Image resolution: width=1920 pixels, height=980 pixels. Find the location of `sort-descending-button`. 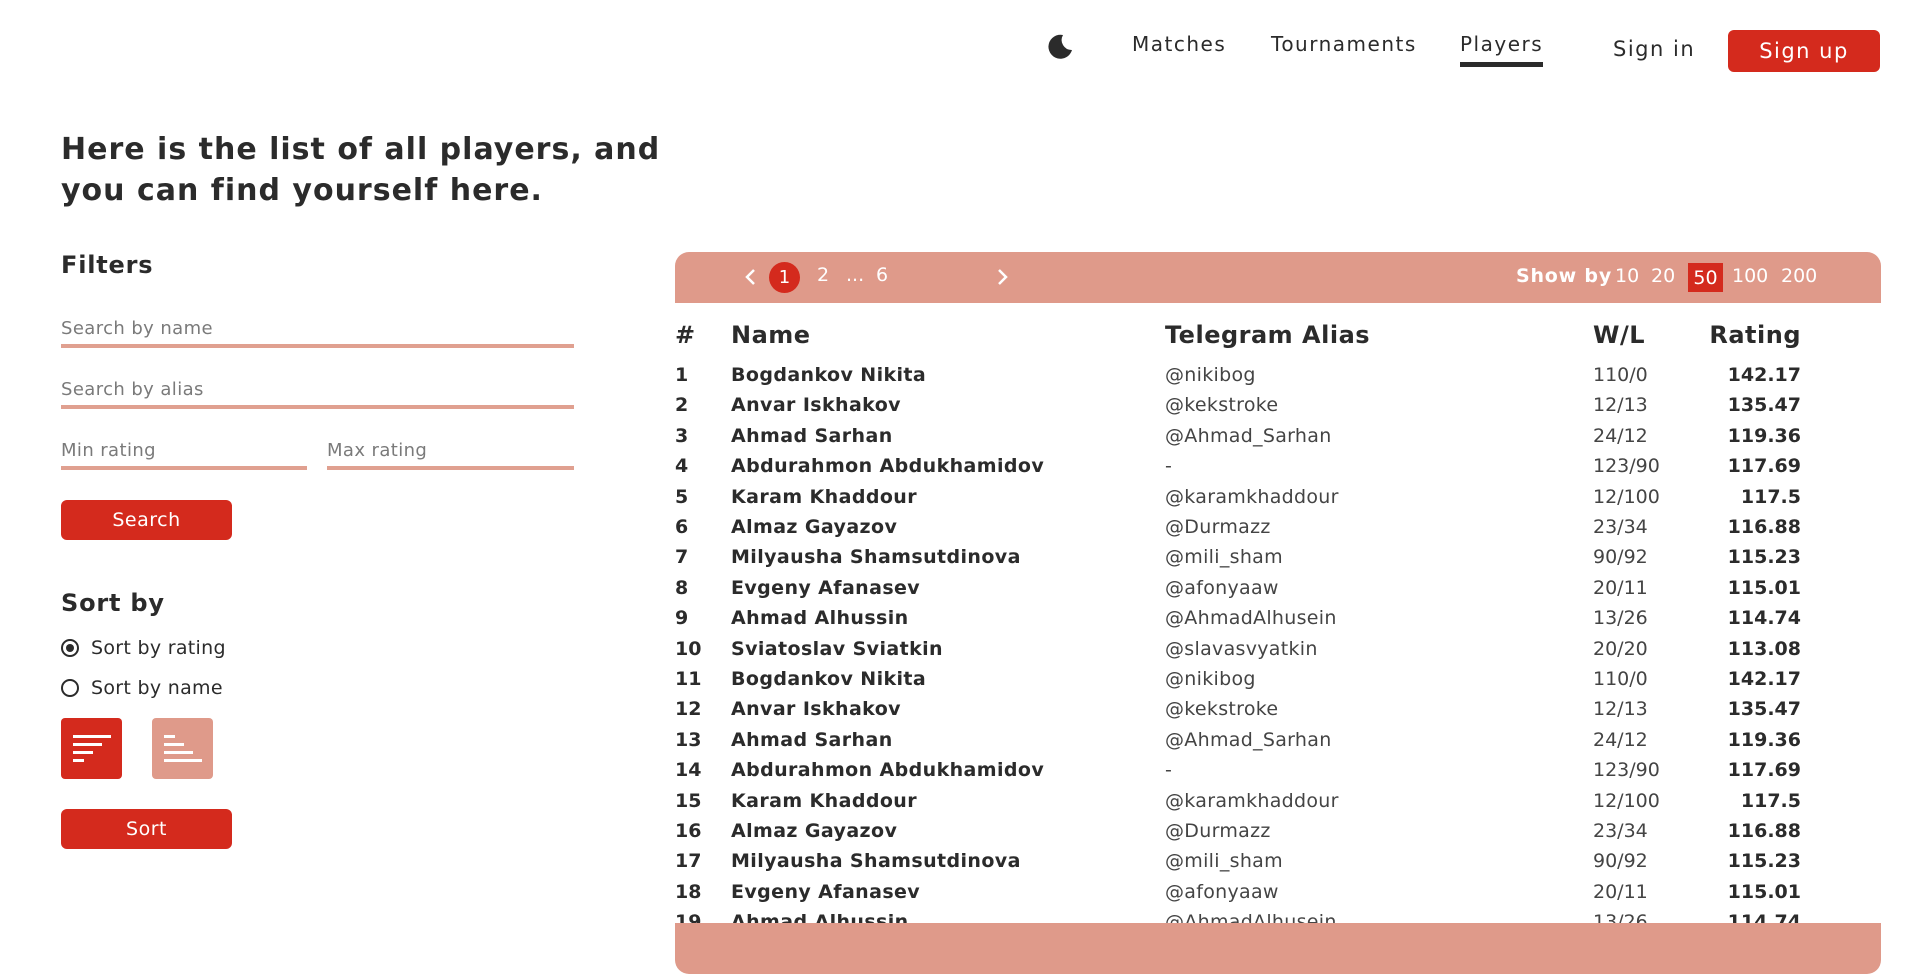

sort-descending-button is located at coordinates (91, 748).